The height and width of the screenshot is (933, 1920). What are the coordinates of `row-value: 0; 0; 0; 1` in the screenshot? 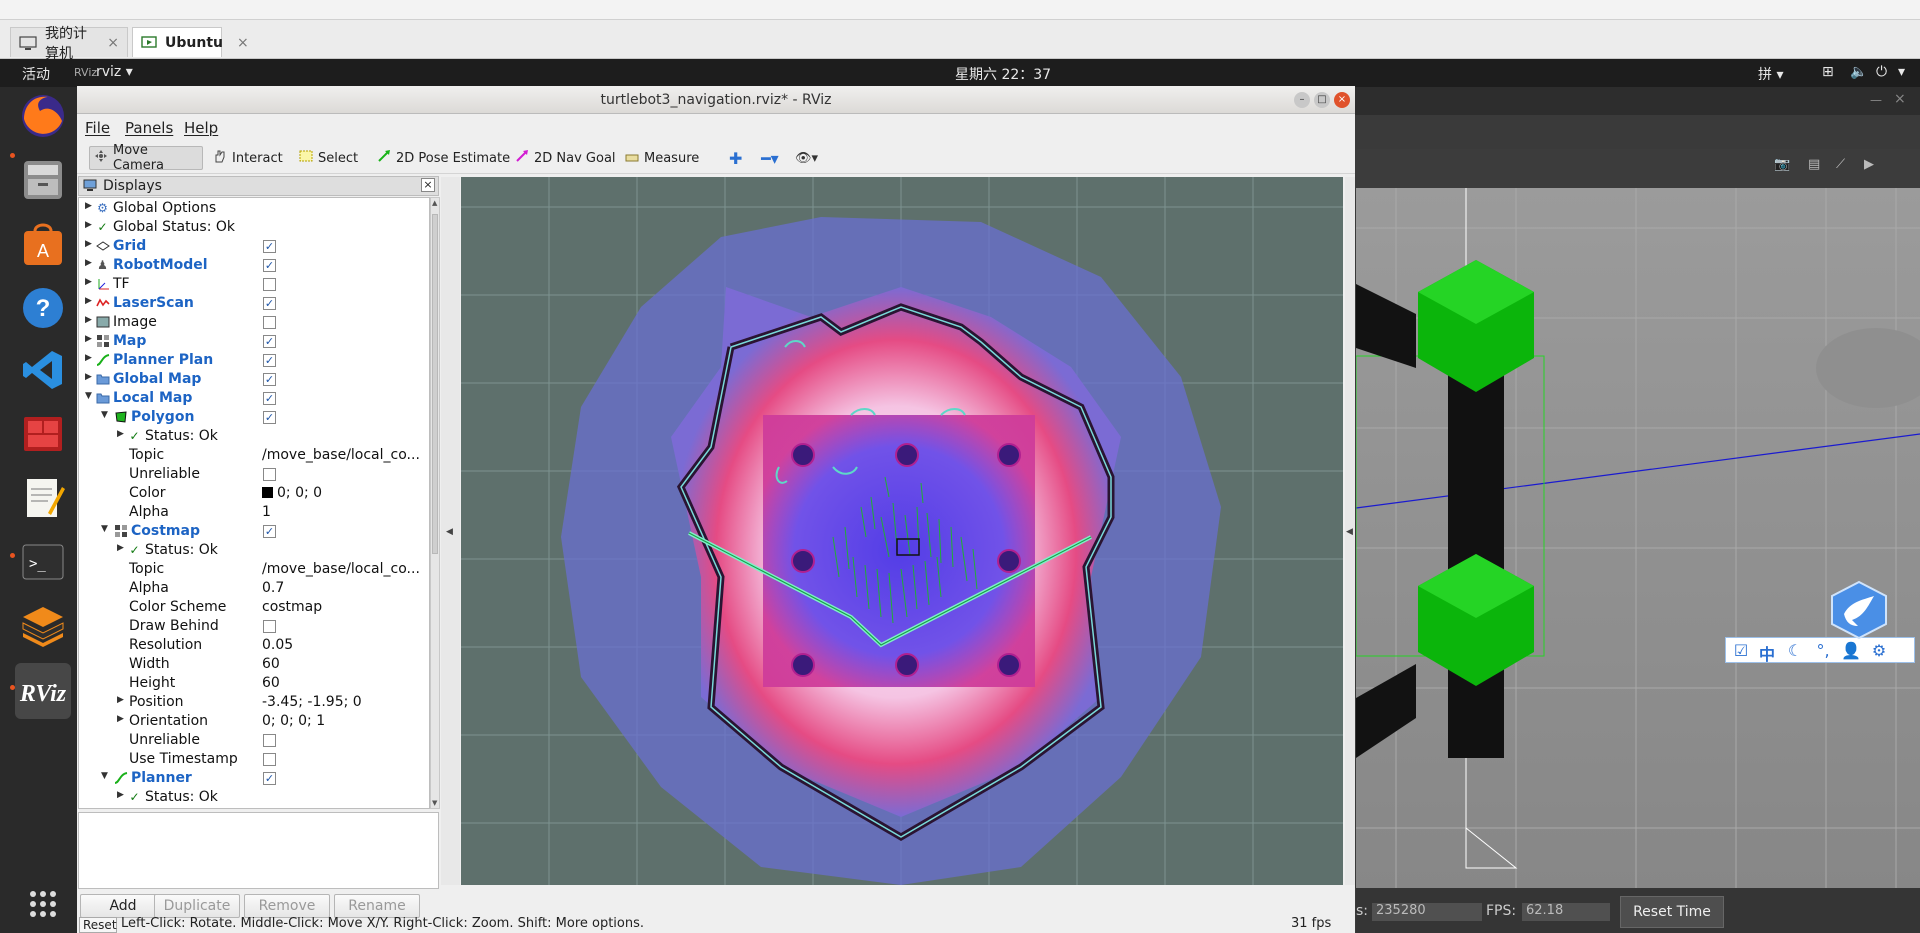 It's located at (344, 721).